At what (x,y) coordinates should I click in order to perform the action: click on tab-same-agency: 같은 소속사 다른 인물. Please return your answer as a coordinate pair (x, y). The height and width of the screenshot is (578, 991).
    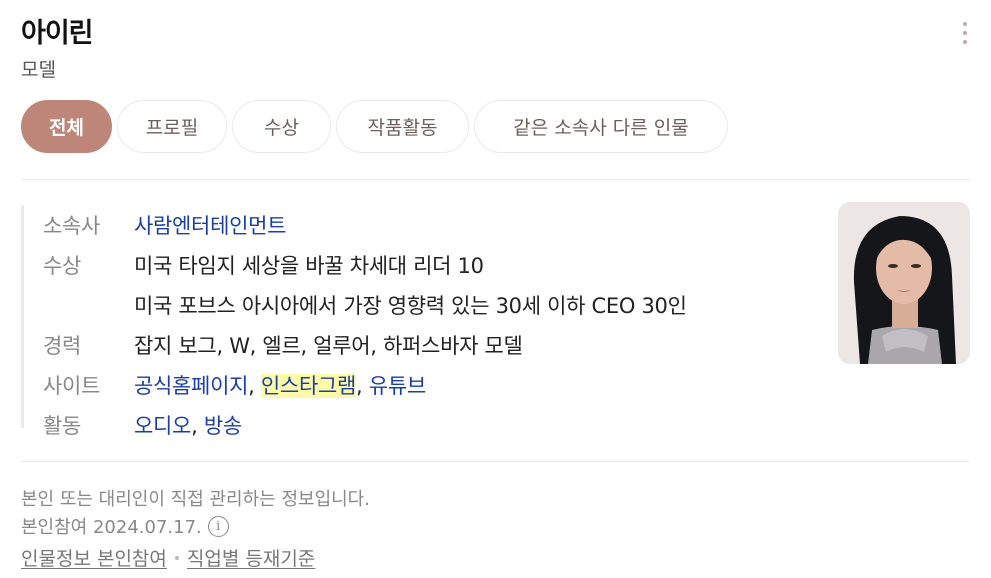
    Looking at the image, I should click on (601, 126).